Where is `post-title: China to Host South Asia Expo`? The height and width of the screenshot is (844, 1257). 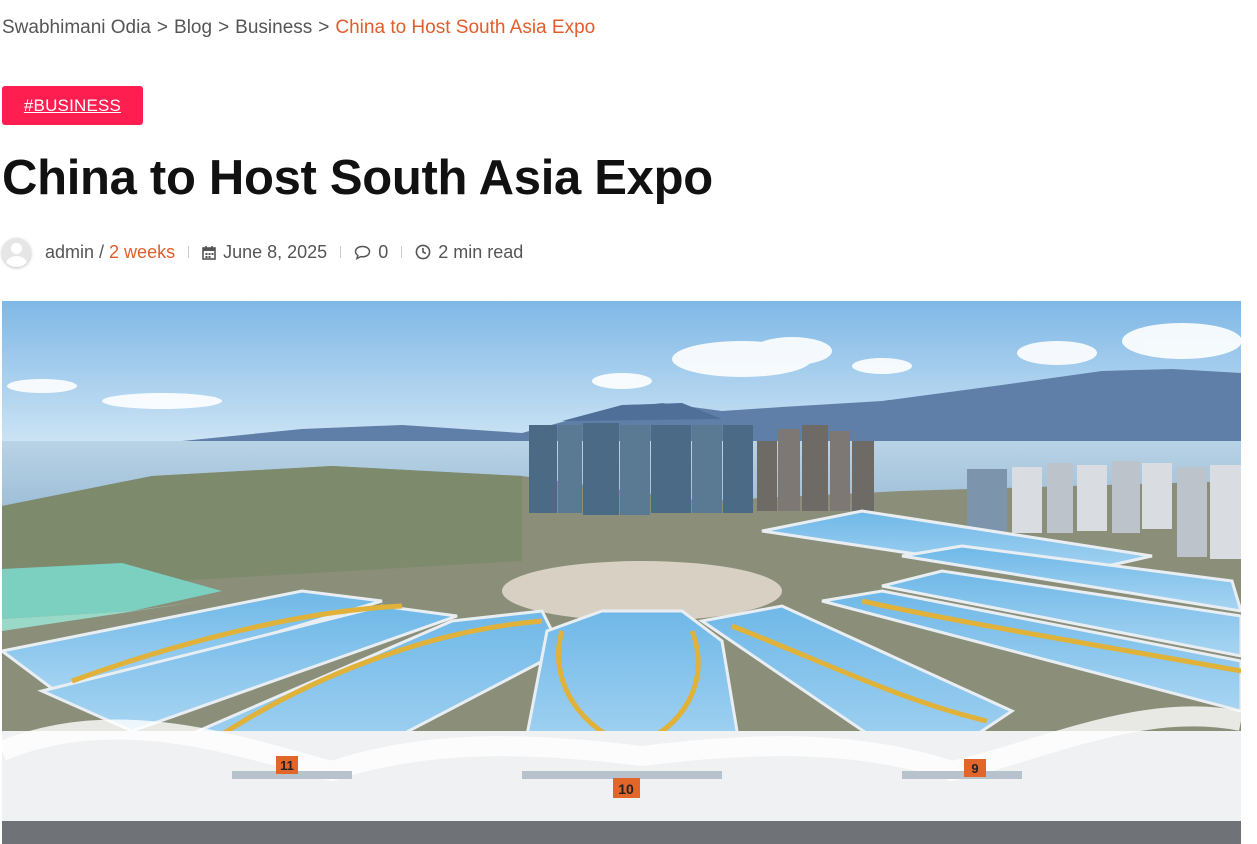 post-title: China to Host South Asia Expo is located at coordinates (357, 178).